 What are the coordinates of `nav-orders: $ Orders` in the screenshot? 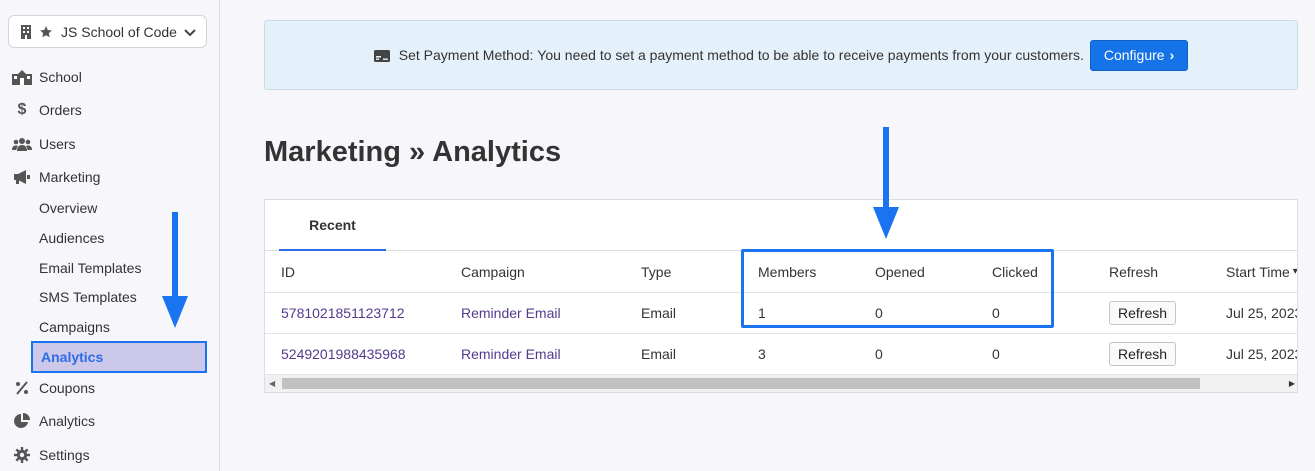 It's located at (47, 110).